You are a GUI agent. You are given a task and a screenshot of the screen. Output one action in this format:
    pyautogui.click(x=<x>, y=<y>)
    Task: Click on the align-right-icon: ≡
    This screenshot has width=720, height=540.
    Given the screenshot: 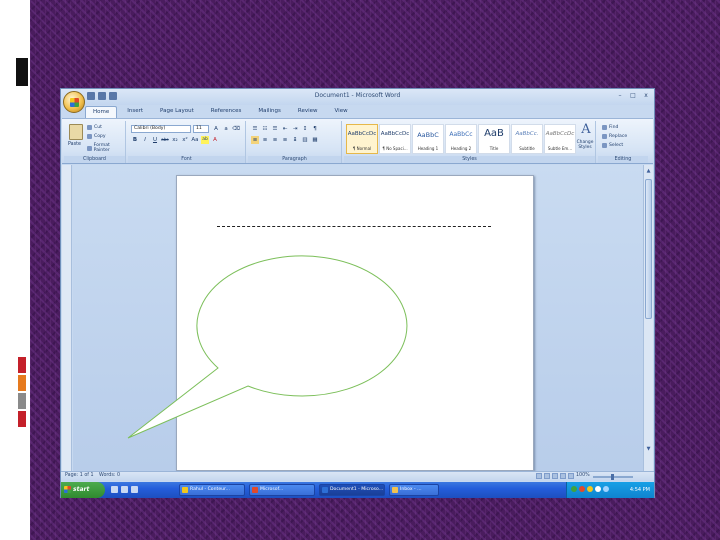 What is the action you would take?
    pyautogui.click(x=275, y=140)
    